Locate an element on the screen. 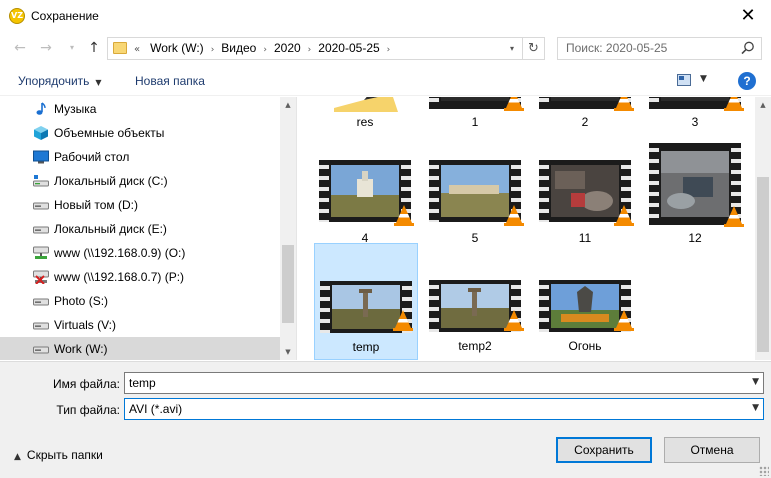 The image size is (771, 478). file-list-scrollbar: ▲ is located at coordinates (763, 228).